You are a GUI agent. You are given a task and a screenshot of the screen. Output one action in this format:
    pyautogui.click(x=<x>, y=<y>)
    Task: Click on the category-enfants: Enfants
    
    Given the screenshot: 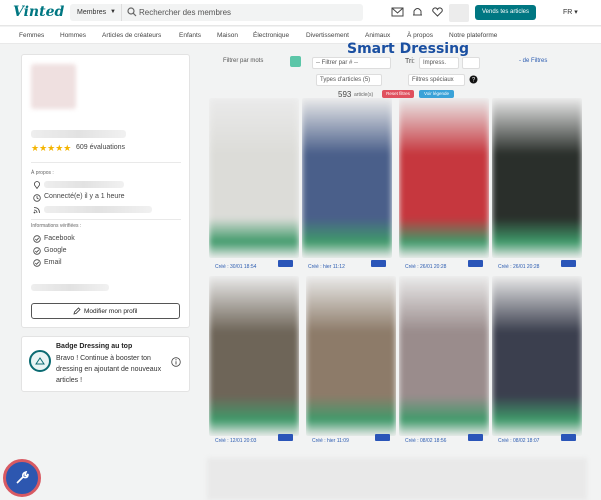 What is the action you would take?
    pyautogui.click(x=190, y=35)
    